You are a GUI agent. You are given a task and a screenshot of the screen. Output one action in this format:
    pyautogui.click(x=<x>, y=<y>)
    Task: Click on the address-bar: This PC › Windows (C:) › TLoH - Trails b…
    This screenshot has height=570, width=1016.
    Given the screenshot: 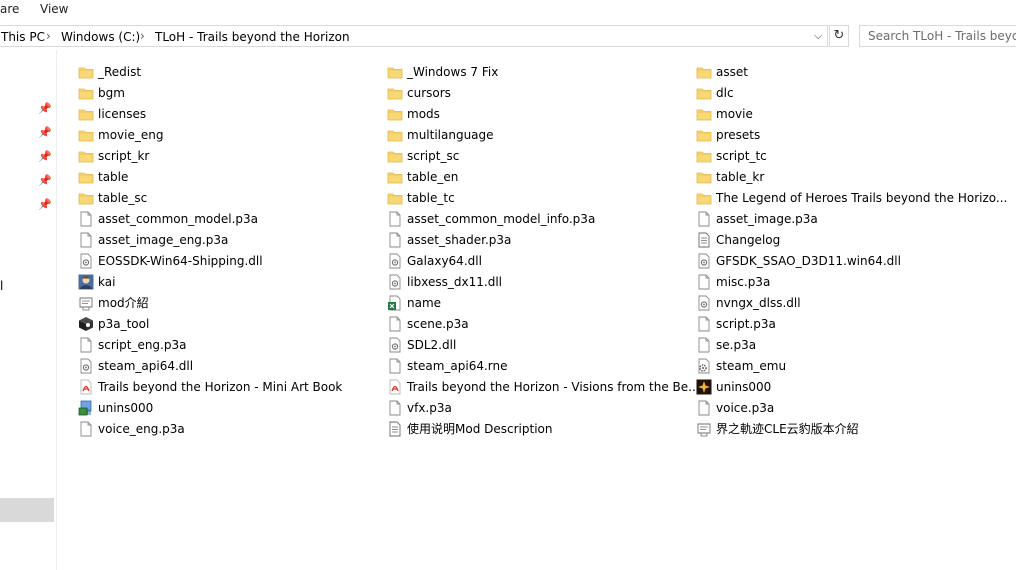 What is the action you would take?
    pyautogui.click(x=414, y=36)
    